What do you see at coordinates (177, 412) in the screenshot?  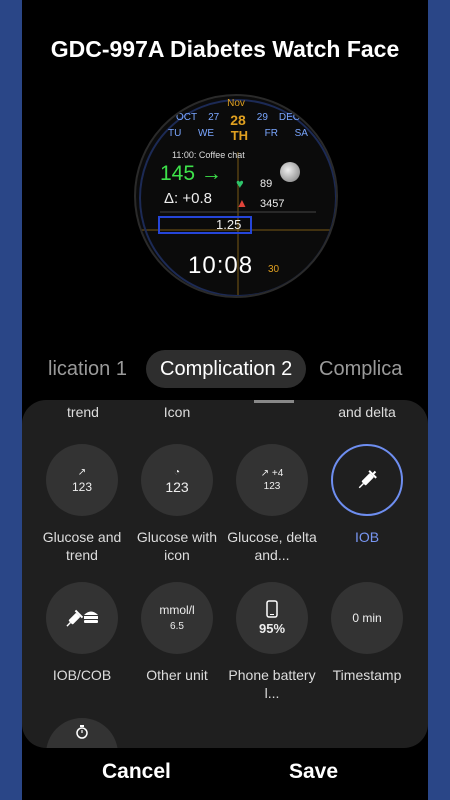 I see `option-label-cut: Icon` at bounding box center [177, 412].